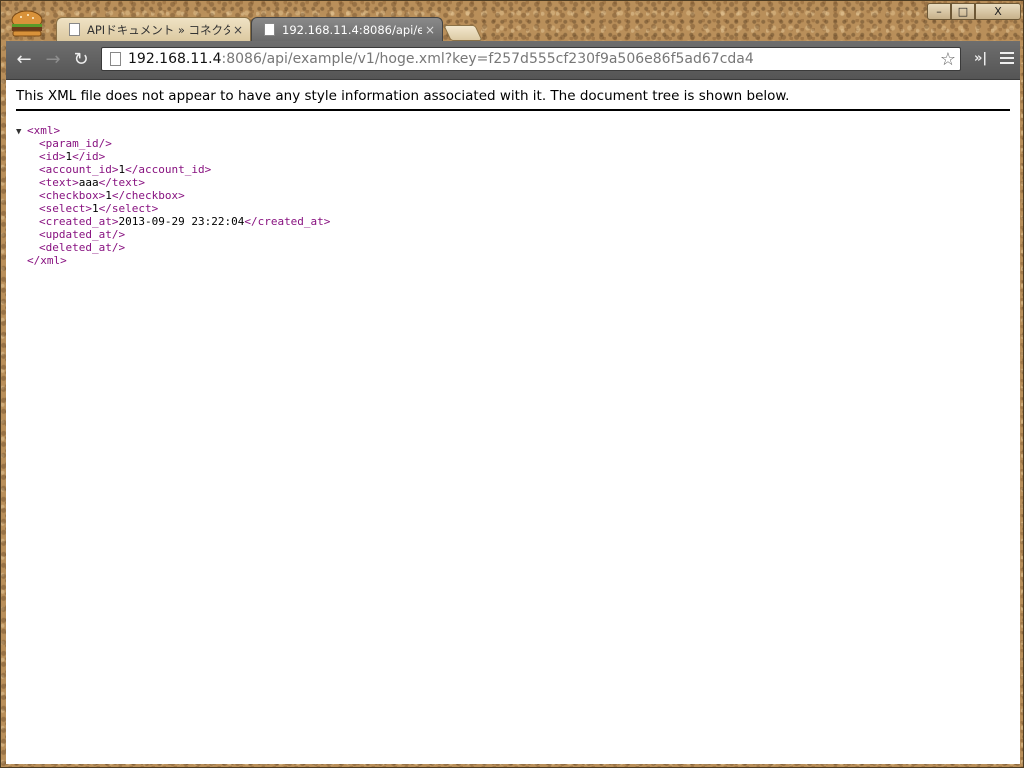 This screenshot has width=1024, height=768. I want to click on xml-tag: </id>, so click(89, 156).